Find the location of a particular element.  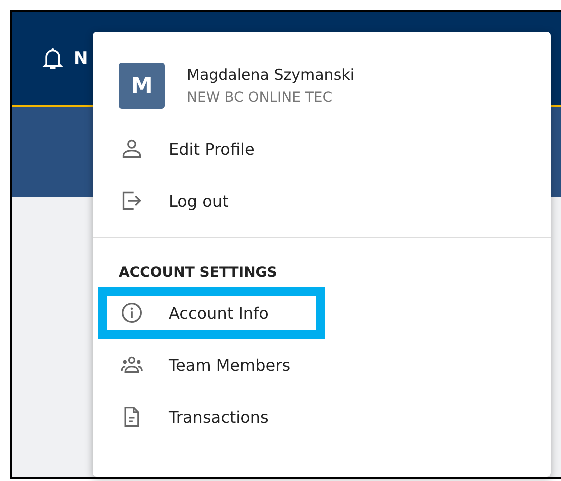

menu-item: Transactions is located at coordinates (209, 417).